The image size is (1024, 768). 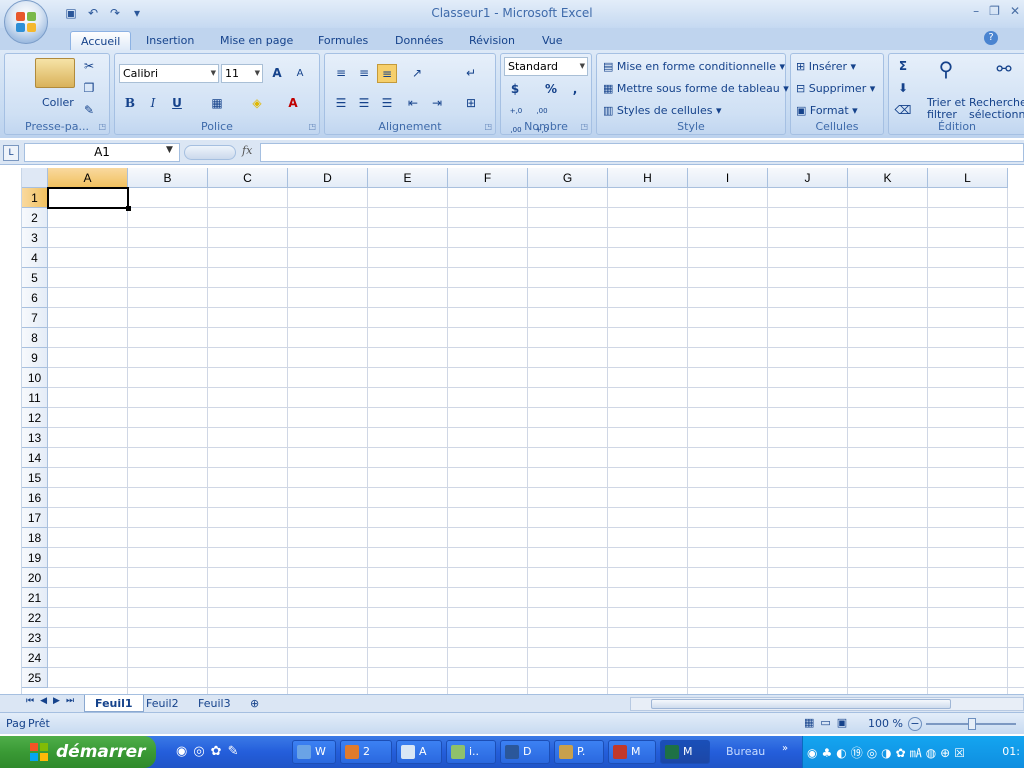 I want to click on tab-accueil: Accueil, so click(x=101, y=40).